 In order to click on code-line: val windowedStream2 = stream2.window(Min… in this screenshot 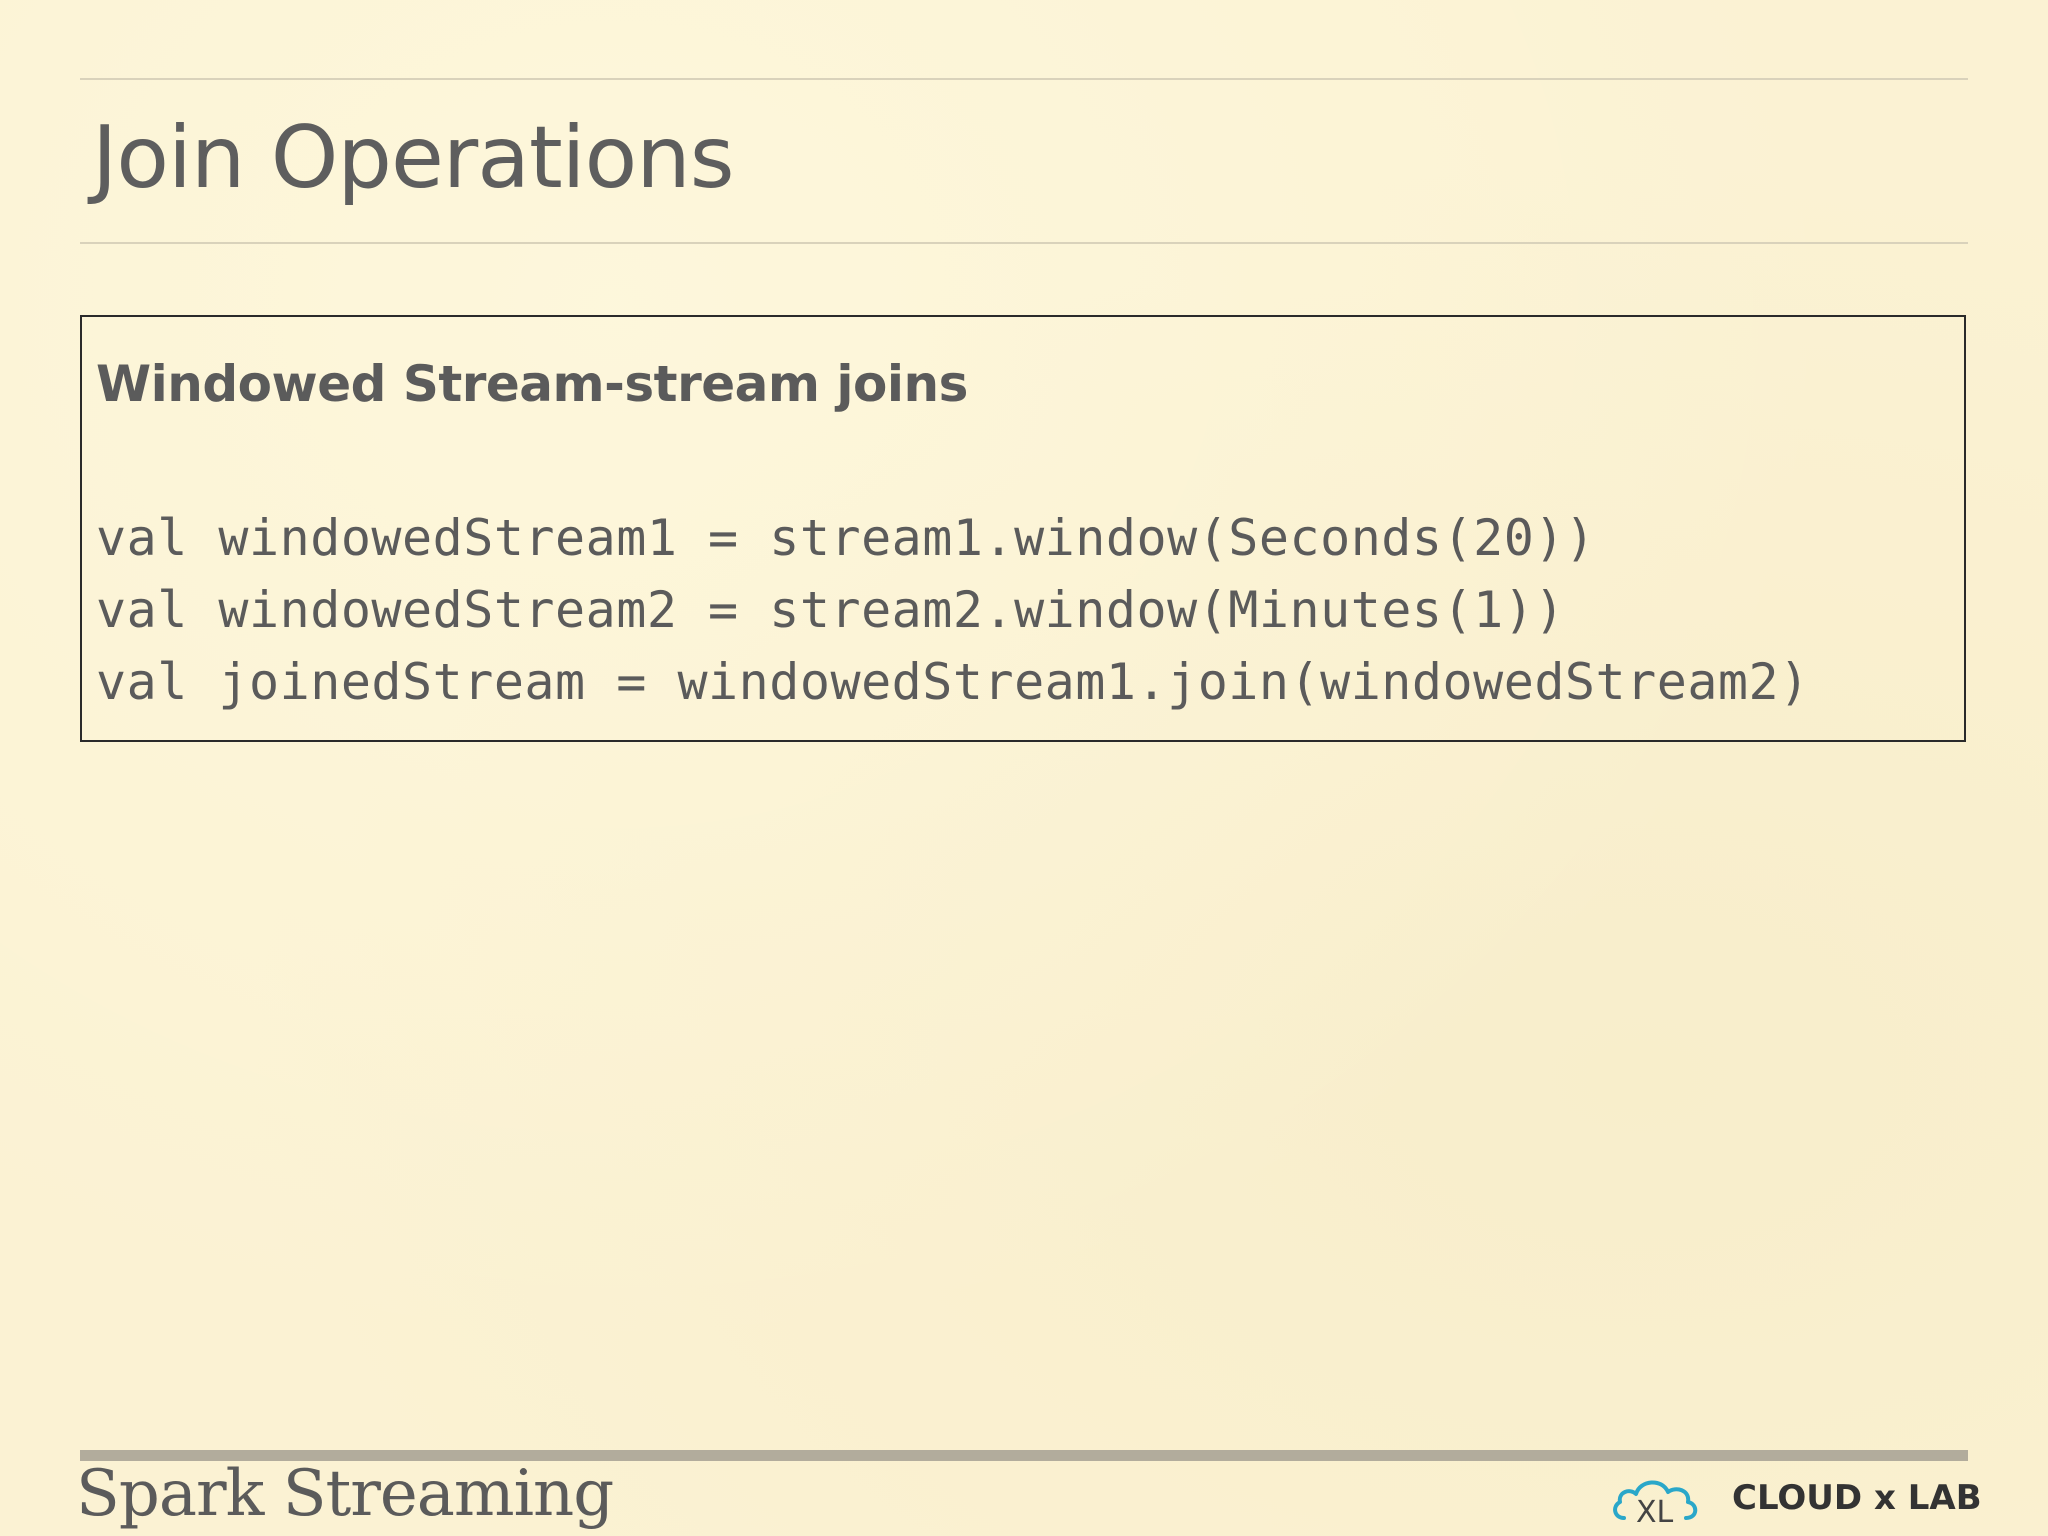, I will do `click(830, 610)`.